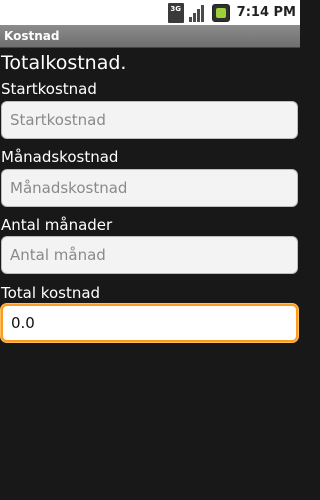 This screenshot has width=320, height=500. What do you see at coordinates (51, 293) in the screenshot?
I see `total-cost-label: Total kostnad` at bounding box center [51, 293].